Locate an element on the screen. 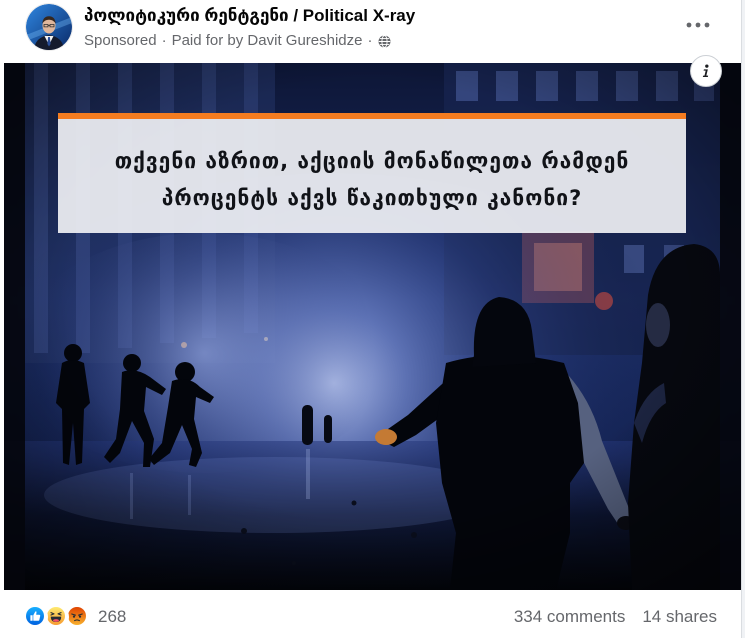 This screenshot has height=638, width=745. haha-icon is located at coordinates (57, 617).